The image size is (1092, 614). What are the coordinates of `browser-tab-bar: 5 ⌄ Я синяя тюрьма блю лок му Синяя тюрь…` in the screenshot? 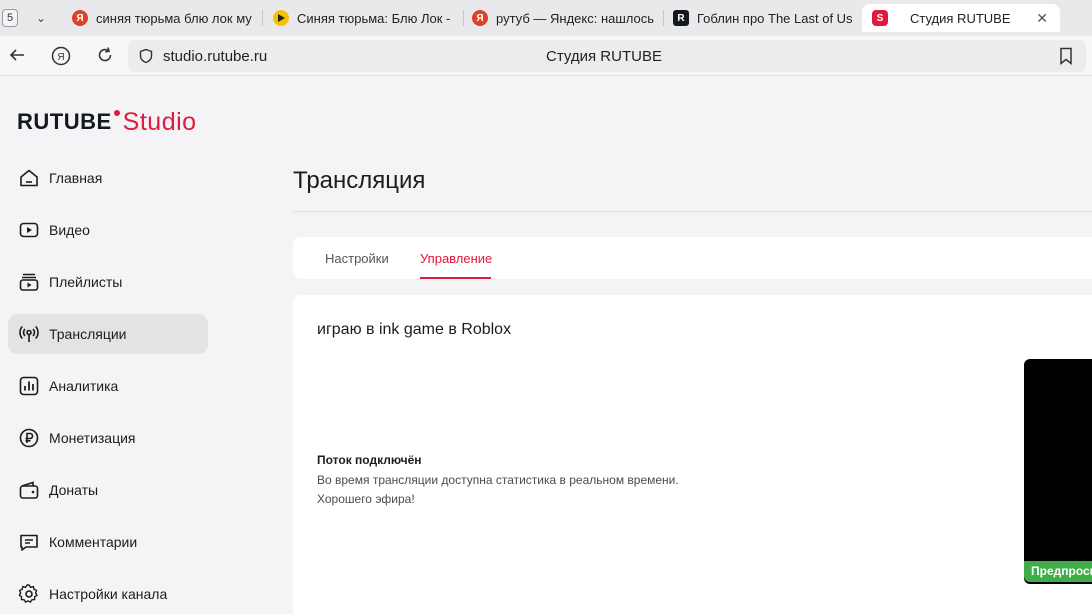 It's located at (546, 18).